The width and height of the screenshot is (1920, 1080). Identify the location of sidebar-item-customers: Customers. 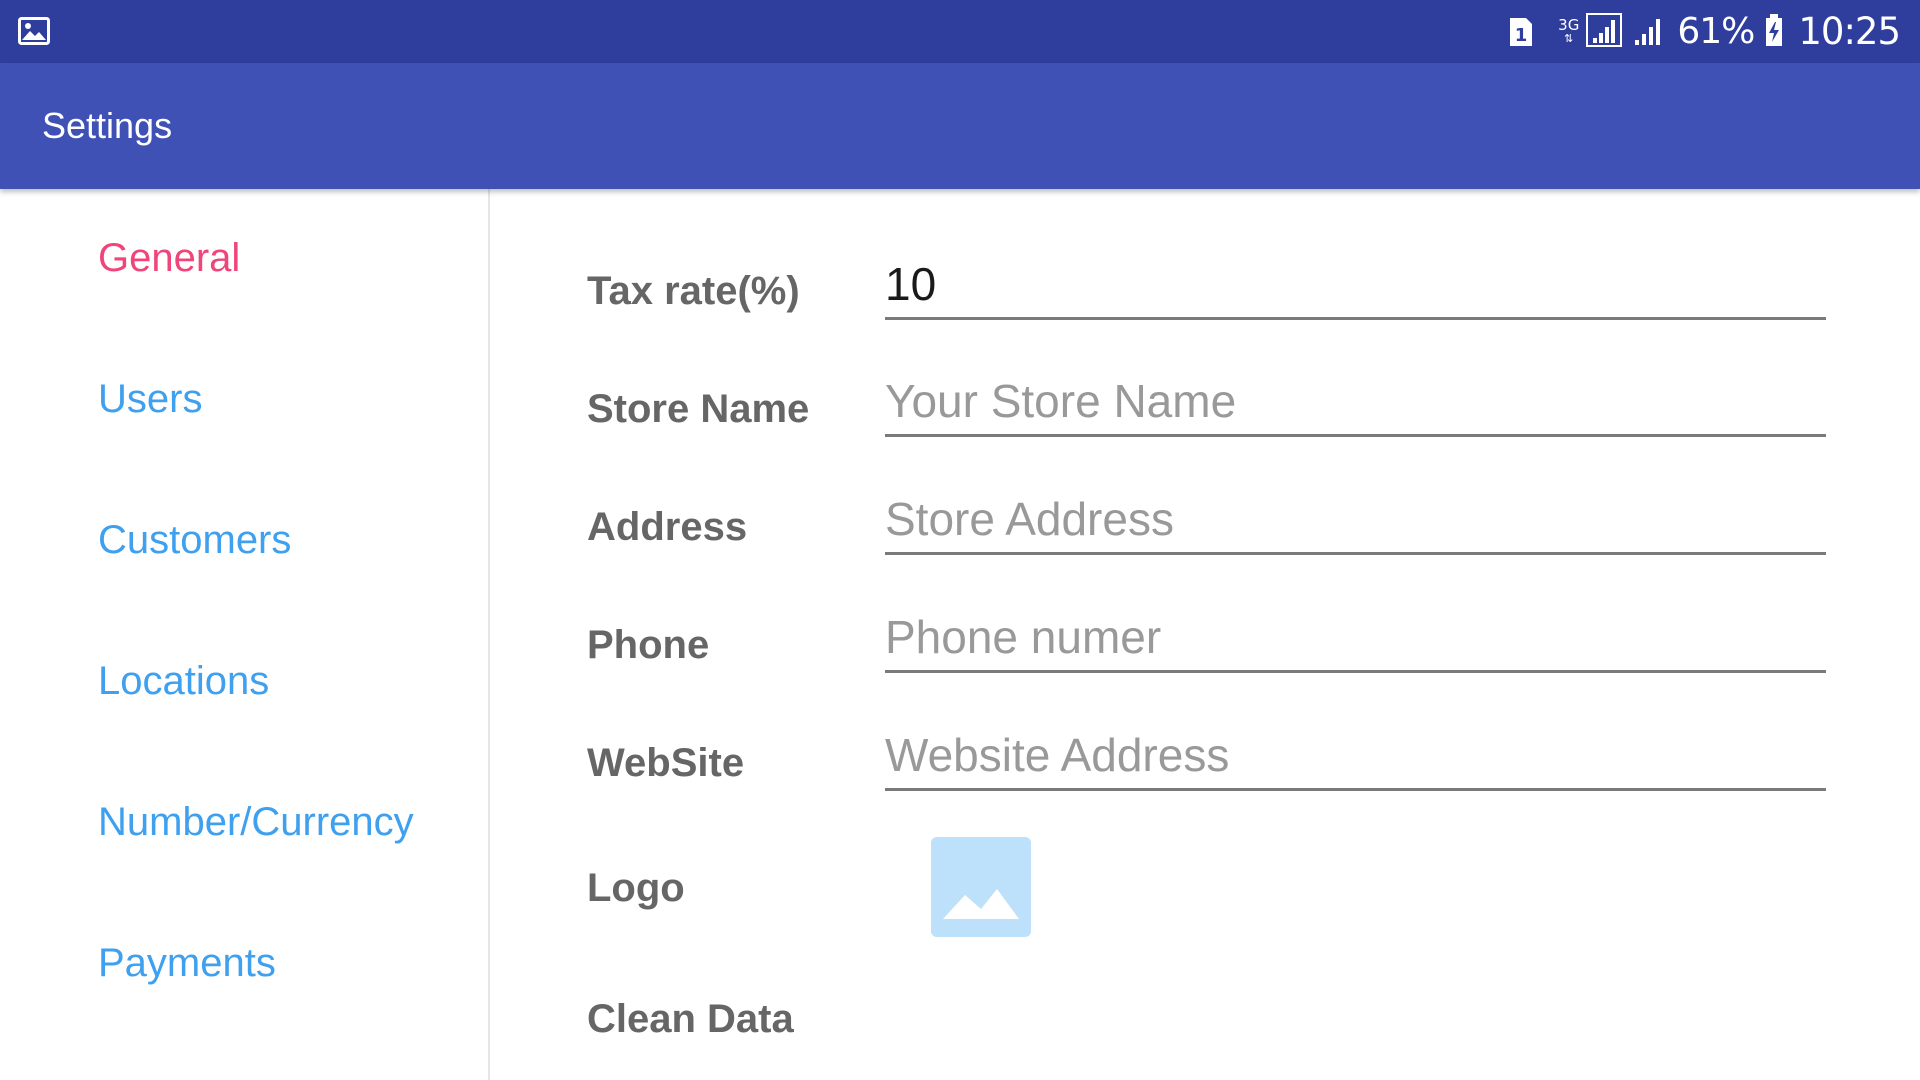
(194, 540).